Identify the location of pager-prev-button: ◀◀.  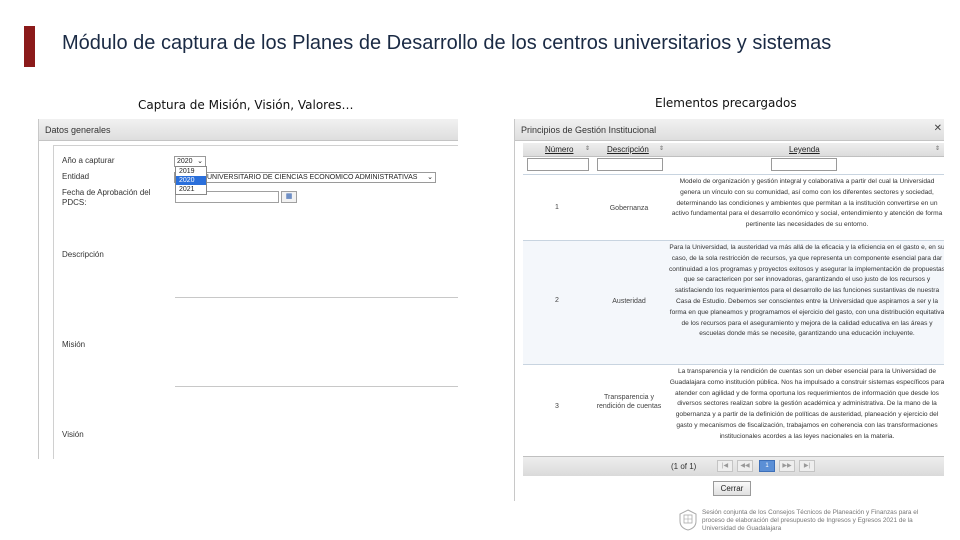
(745, 466).